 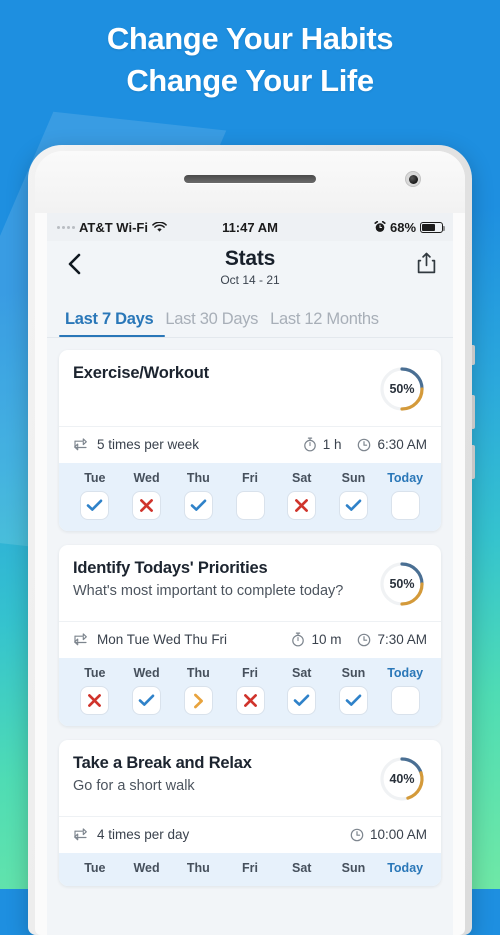 What do you see at coordinates (146, 868) in the screenshot?
I see `day-label: Wed` at bounding box center [146, 868].